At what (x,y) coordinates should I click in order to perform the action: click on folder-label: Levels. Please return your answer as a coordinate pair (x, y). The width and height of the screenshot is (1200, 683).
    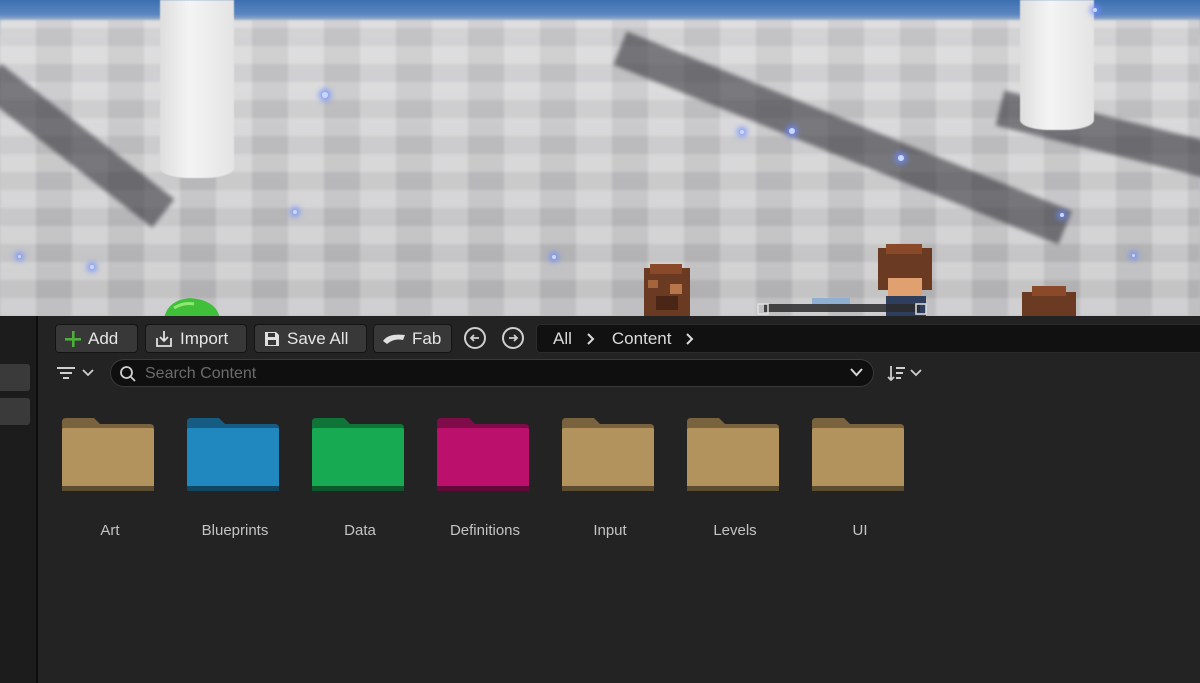
    Looking at the image, I should click on (735, 530).